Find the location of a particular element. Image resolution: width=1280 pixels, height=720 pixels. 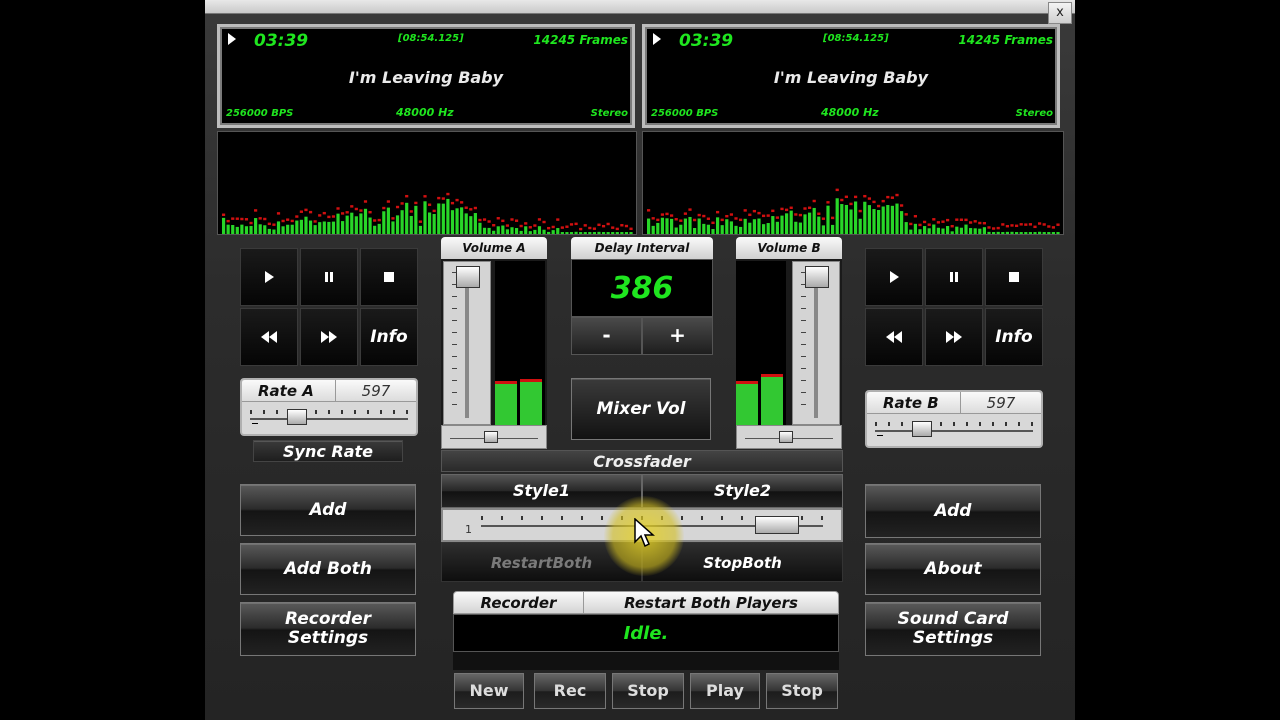

volume-a-meter is located at coordinates (520, 343).